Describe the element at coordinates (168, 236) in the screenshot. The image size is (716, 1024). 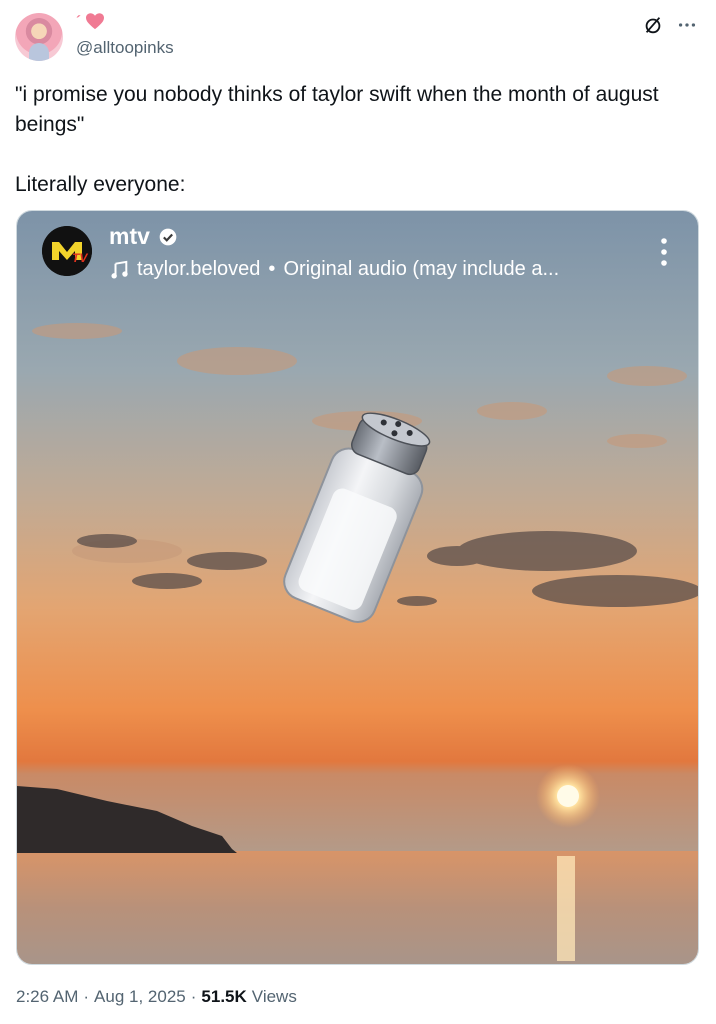
I see `verified-badge-icon` at that location.